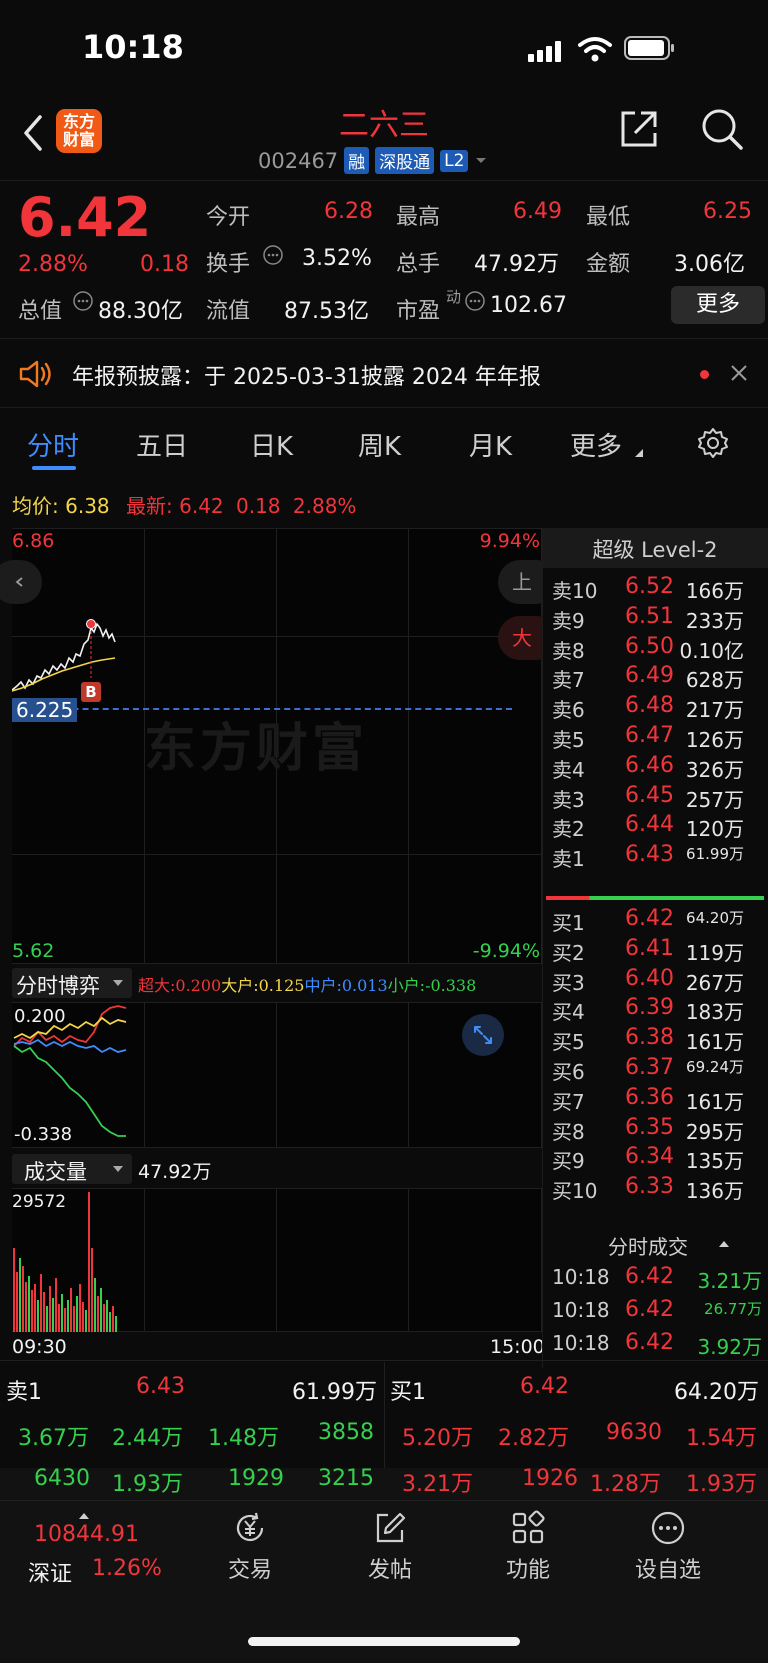 The image size is (768, 1663). What do you see at coordinates (406, 985) in the screenshot?
I see `small-label: 小户:` at bounding box center [406, 985].